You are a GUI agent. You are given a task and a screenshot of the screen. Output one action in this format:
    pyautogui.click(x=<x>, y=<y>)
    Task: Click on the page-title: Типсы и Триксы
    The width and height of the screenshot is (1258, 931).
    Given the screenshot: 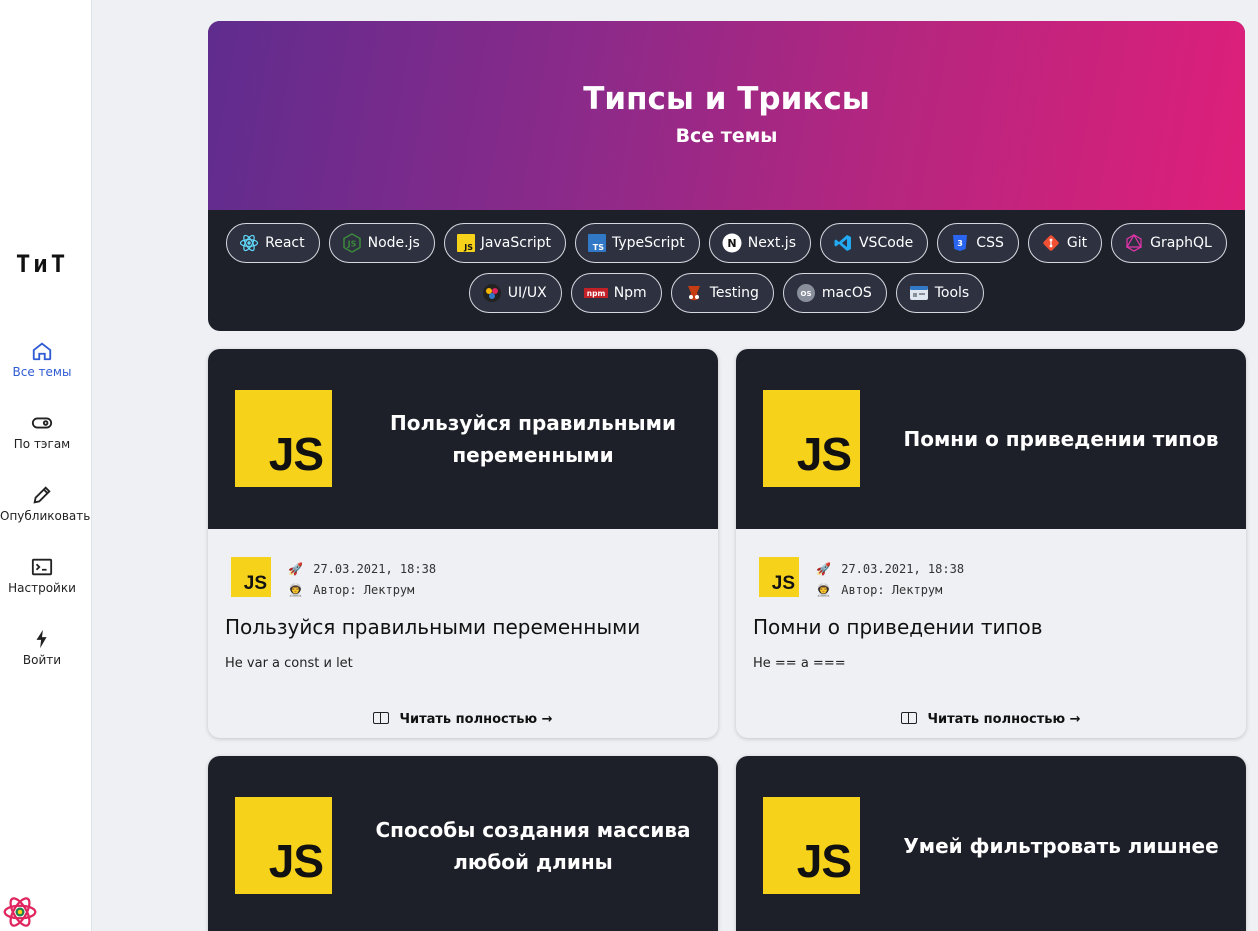 What is the action you would take?
    pyautogui.click(x=726, y=99)
    